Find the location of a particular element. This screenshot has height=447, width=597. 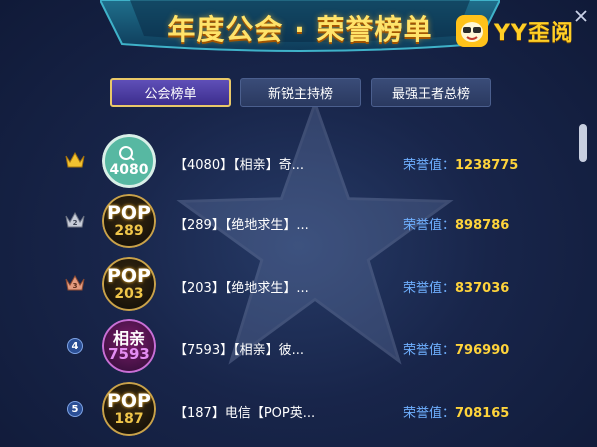

qq-music-icon is located at coordinates (127, 153).